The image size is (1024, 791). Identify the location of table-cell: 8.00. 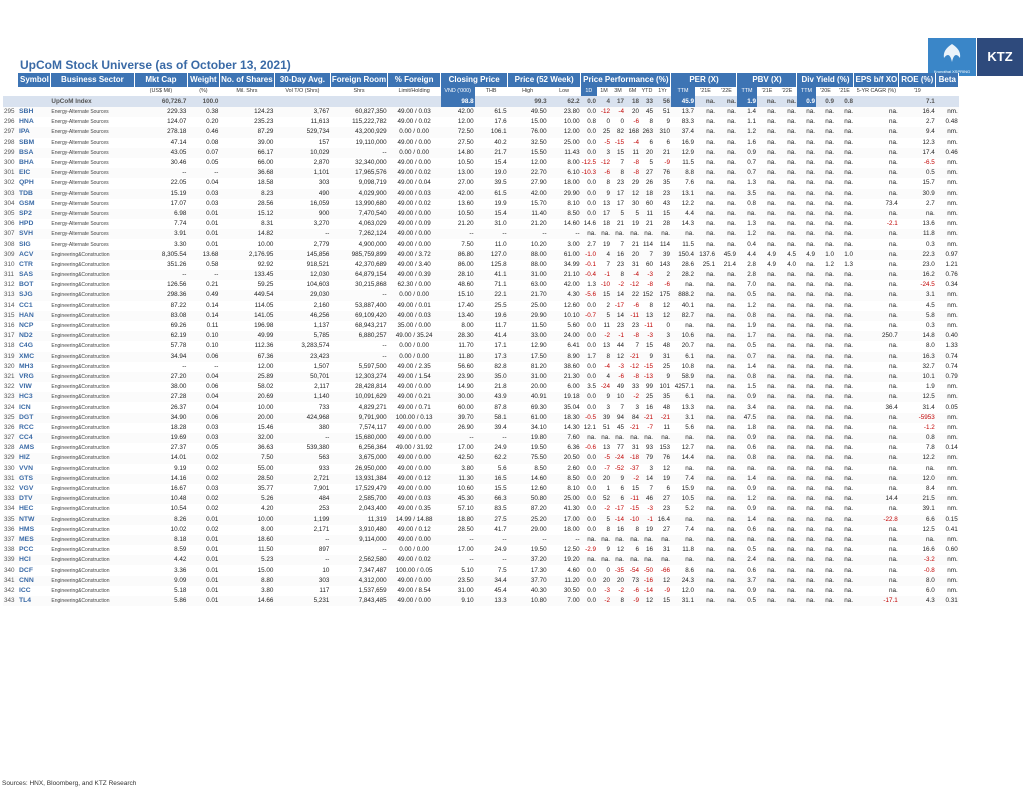
(267, 529).